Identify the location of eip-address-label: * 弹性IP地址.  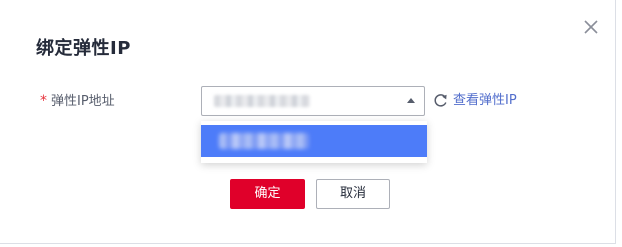
(77, 101).